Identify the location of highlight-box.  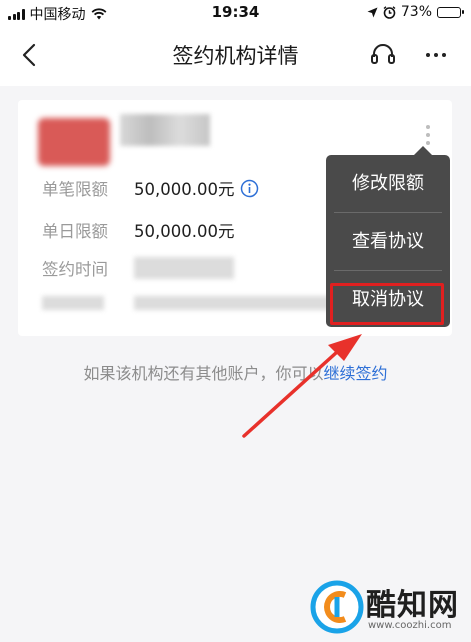
(387, 304).